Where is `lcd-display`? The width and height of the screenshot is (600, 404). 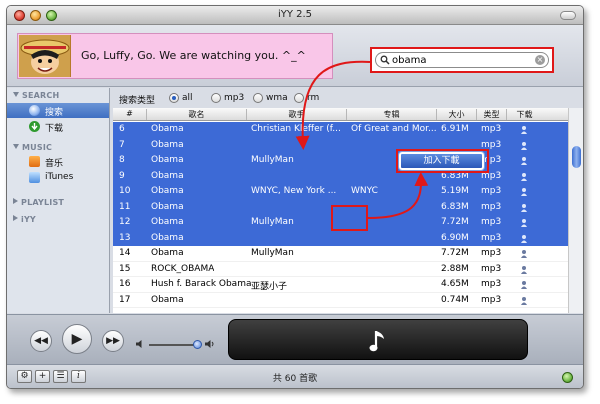 lcd-display is located at coordinates (378, 339).